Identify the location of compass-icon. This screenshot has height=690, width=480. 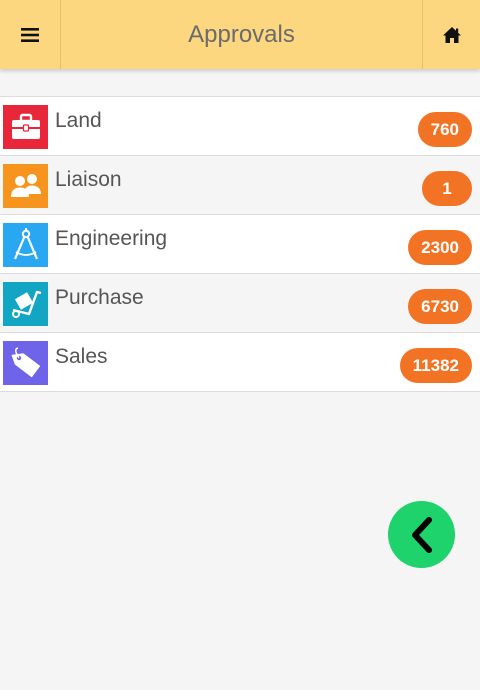
(25, 244).